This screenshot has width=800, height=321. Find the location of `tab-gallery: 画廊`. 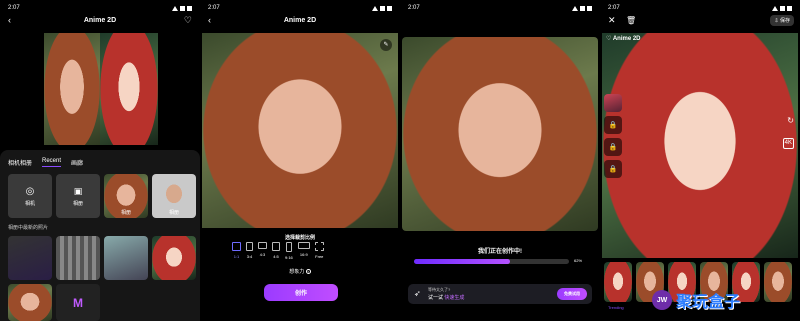

tab-gallery: 画廊 is located at coordinates (77, 162).